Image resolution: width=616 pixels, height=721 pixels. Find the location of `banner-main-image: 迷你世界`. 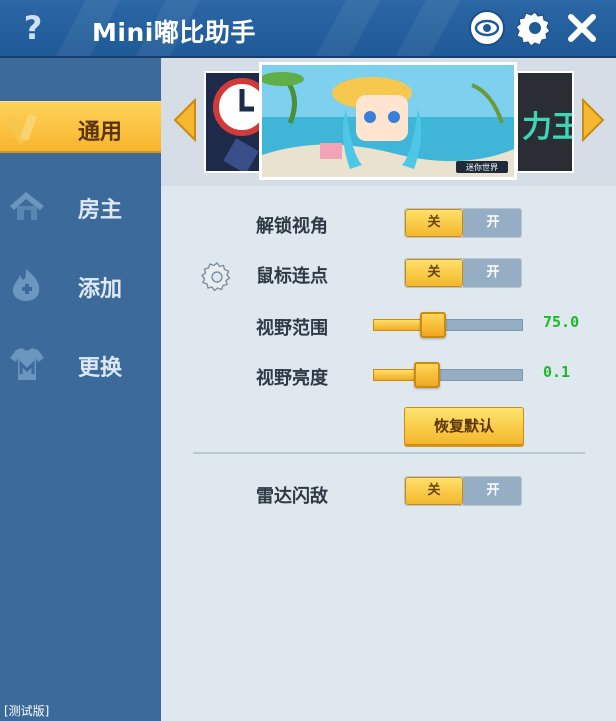

banner-main-image: 迷你世界 is located at coordinates (388, 121).